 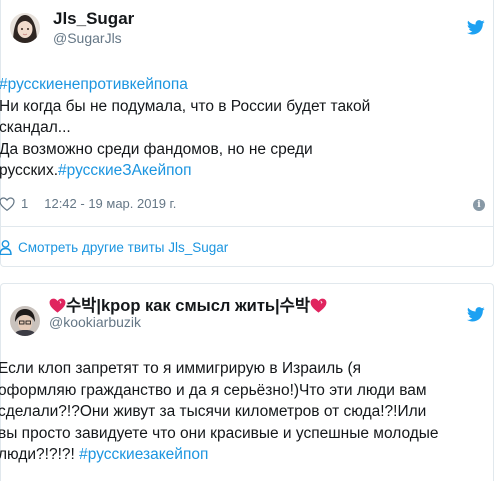 I want to click on more-tweets-link: Смотреть другие твиты Jls_Sugar, so click(x=114, y=247).